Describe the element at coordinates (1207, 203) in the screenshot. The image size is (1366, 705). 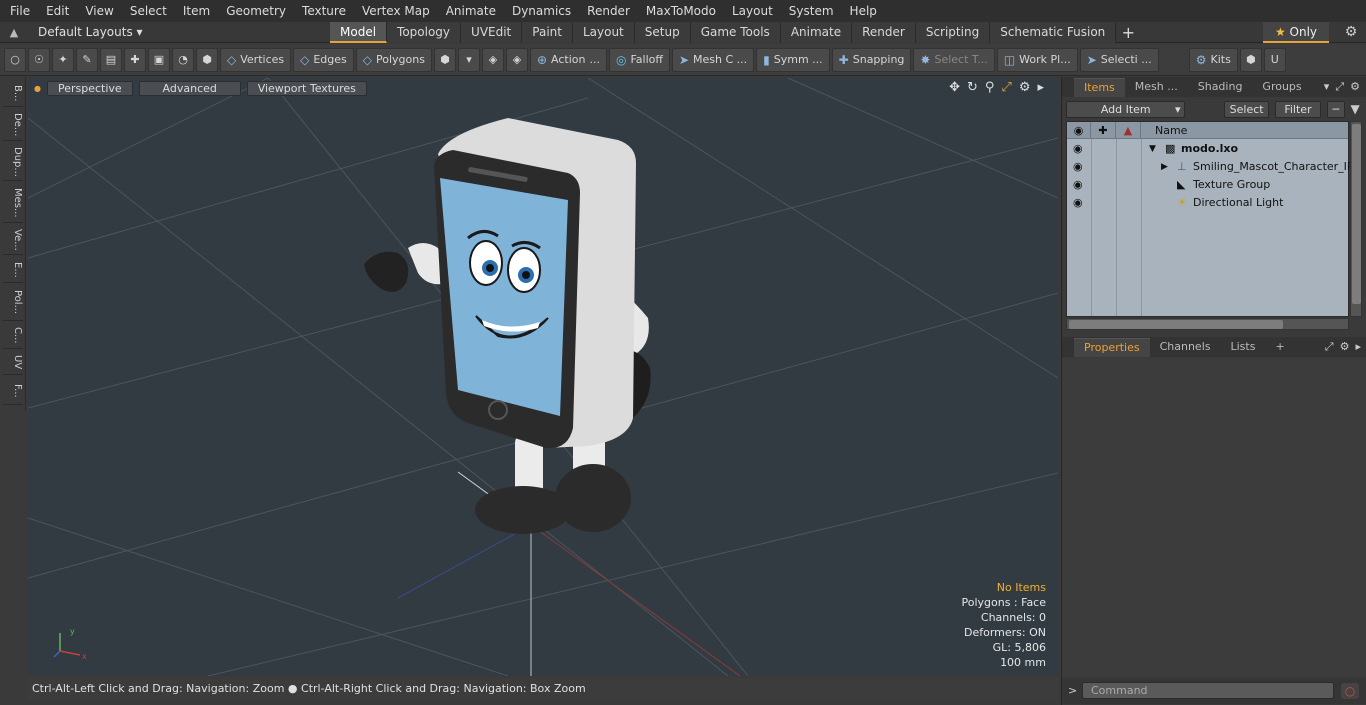
I see `tree-row-directional-light: ◉ ☀ Directional Light` at that location.